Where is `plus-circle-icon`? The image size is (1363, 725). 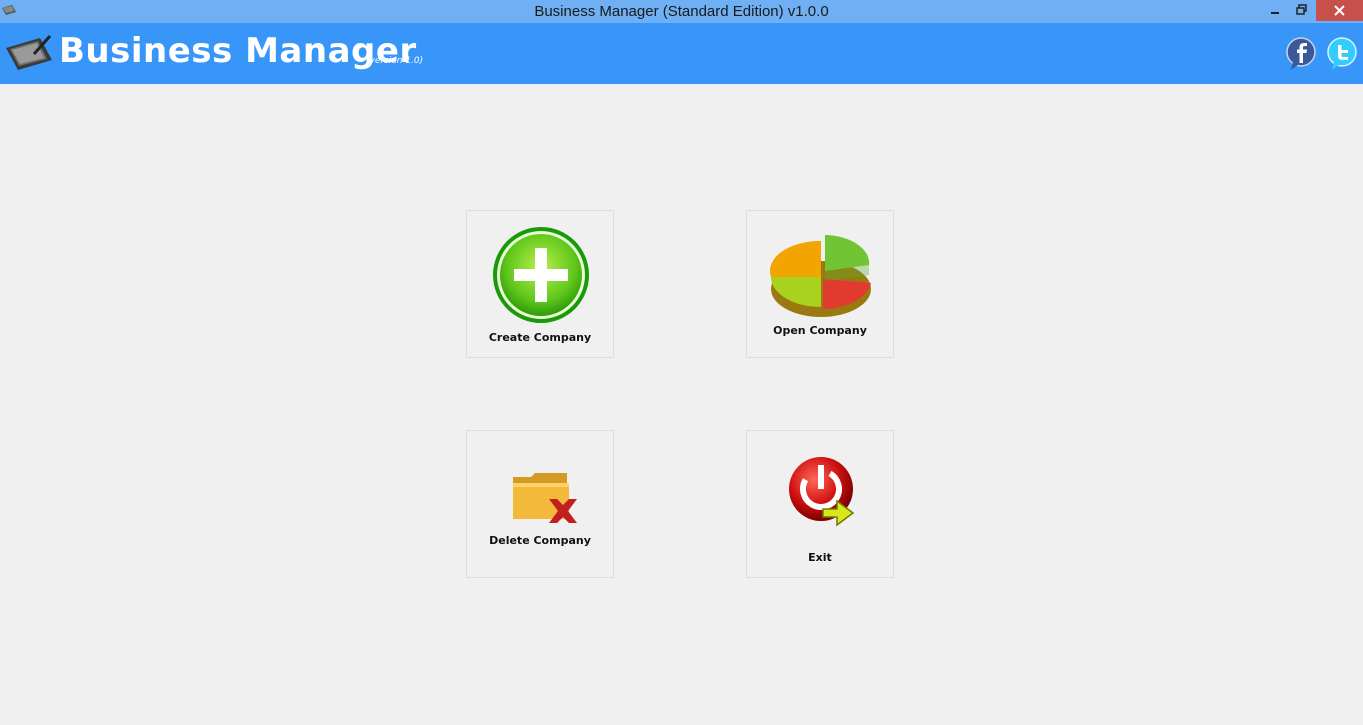
plus-circle-icon is located at coordinates (541, 275).